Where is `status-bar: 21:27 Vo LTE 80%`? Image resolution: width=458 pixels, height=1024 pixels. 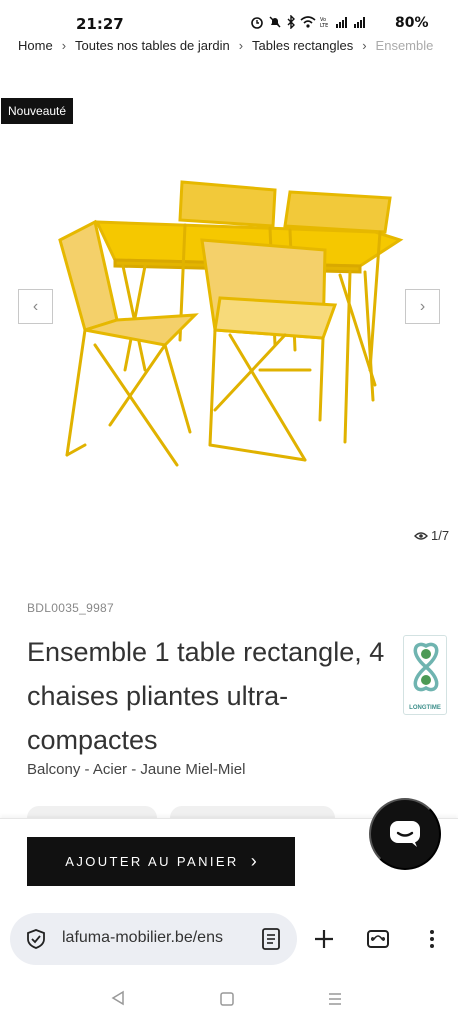 status-bar: 21:27 Vo LTE 80% is located at coordinates (229, 20).